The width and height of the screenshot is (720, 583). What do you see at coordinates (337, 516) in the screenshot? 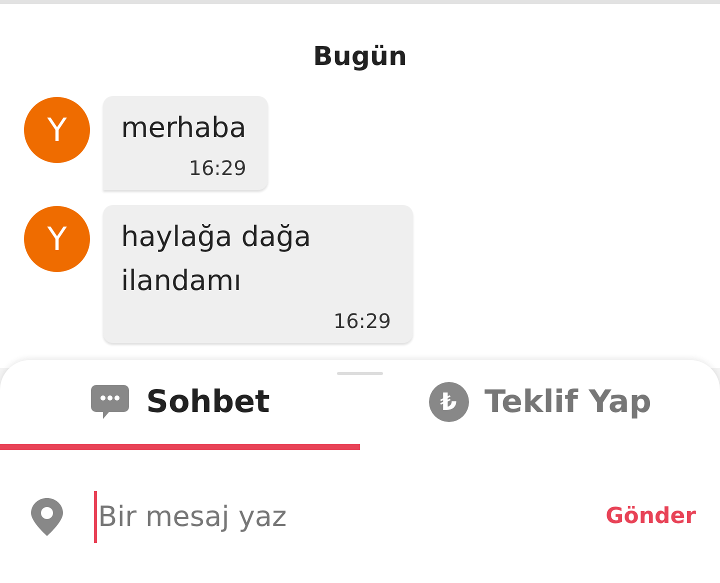
I see `message-input: Bir mesaj yaz` at bounding box center [337, 516].